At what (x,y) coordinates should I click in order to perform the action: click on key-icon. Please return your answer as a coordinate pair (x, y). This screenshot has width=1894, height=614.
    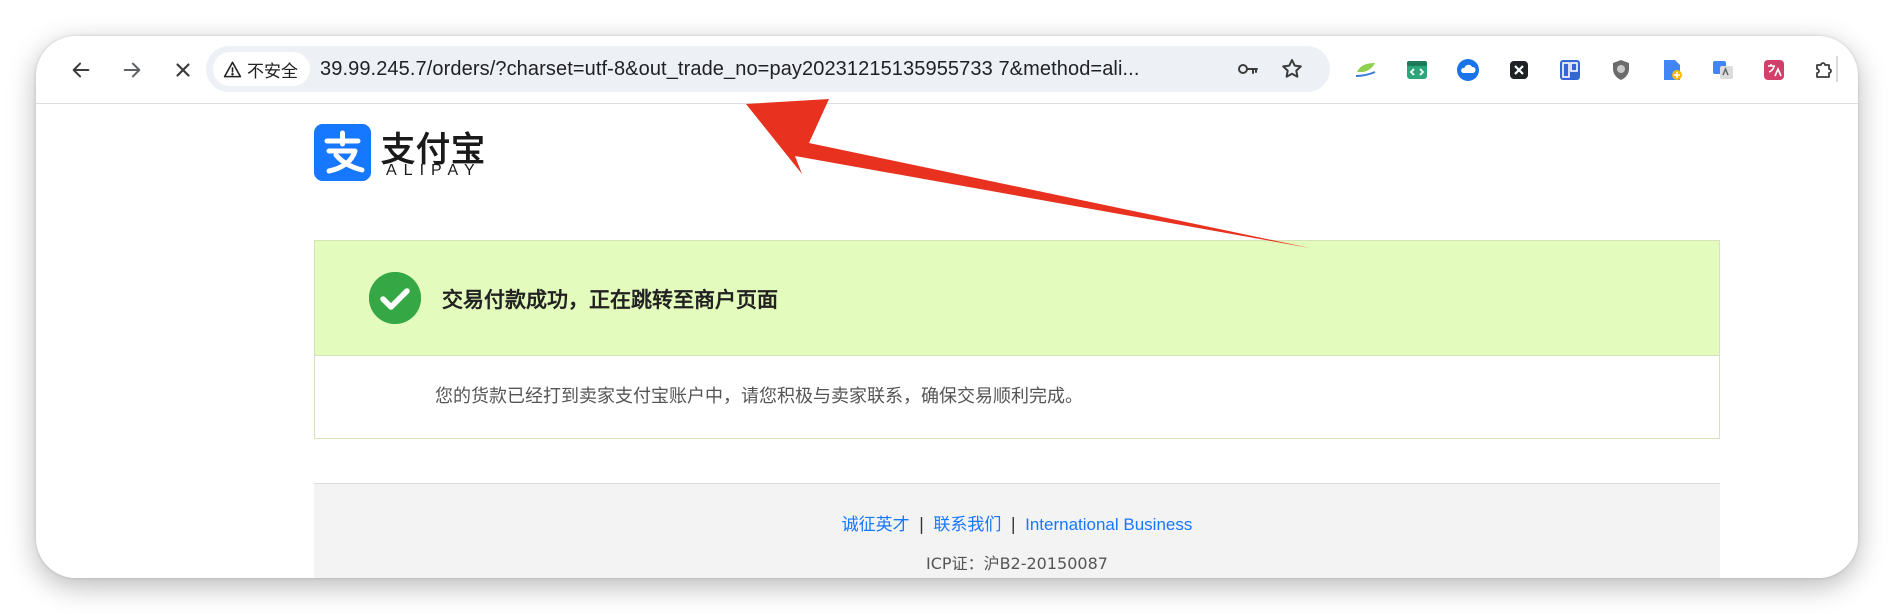
    Looking at the image, I should click on (1248, 69).